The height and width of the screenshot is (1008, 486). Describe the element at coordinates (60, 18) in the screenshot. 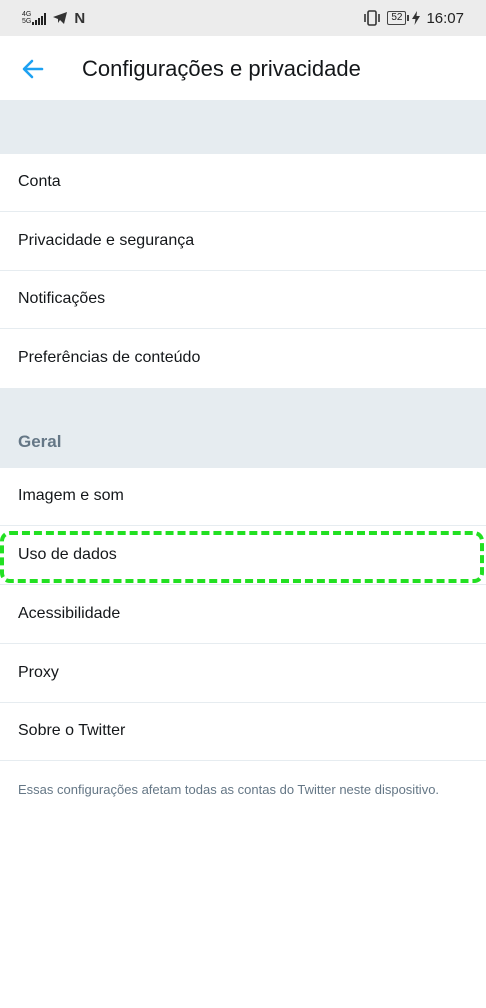

I see `telegram-icon` at that location.